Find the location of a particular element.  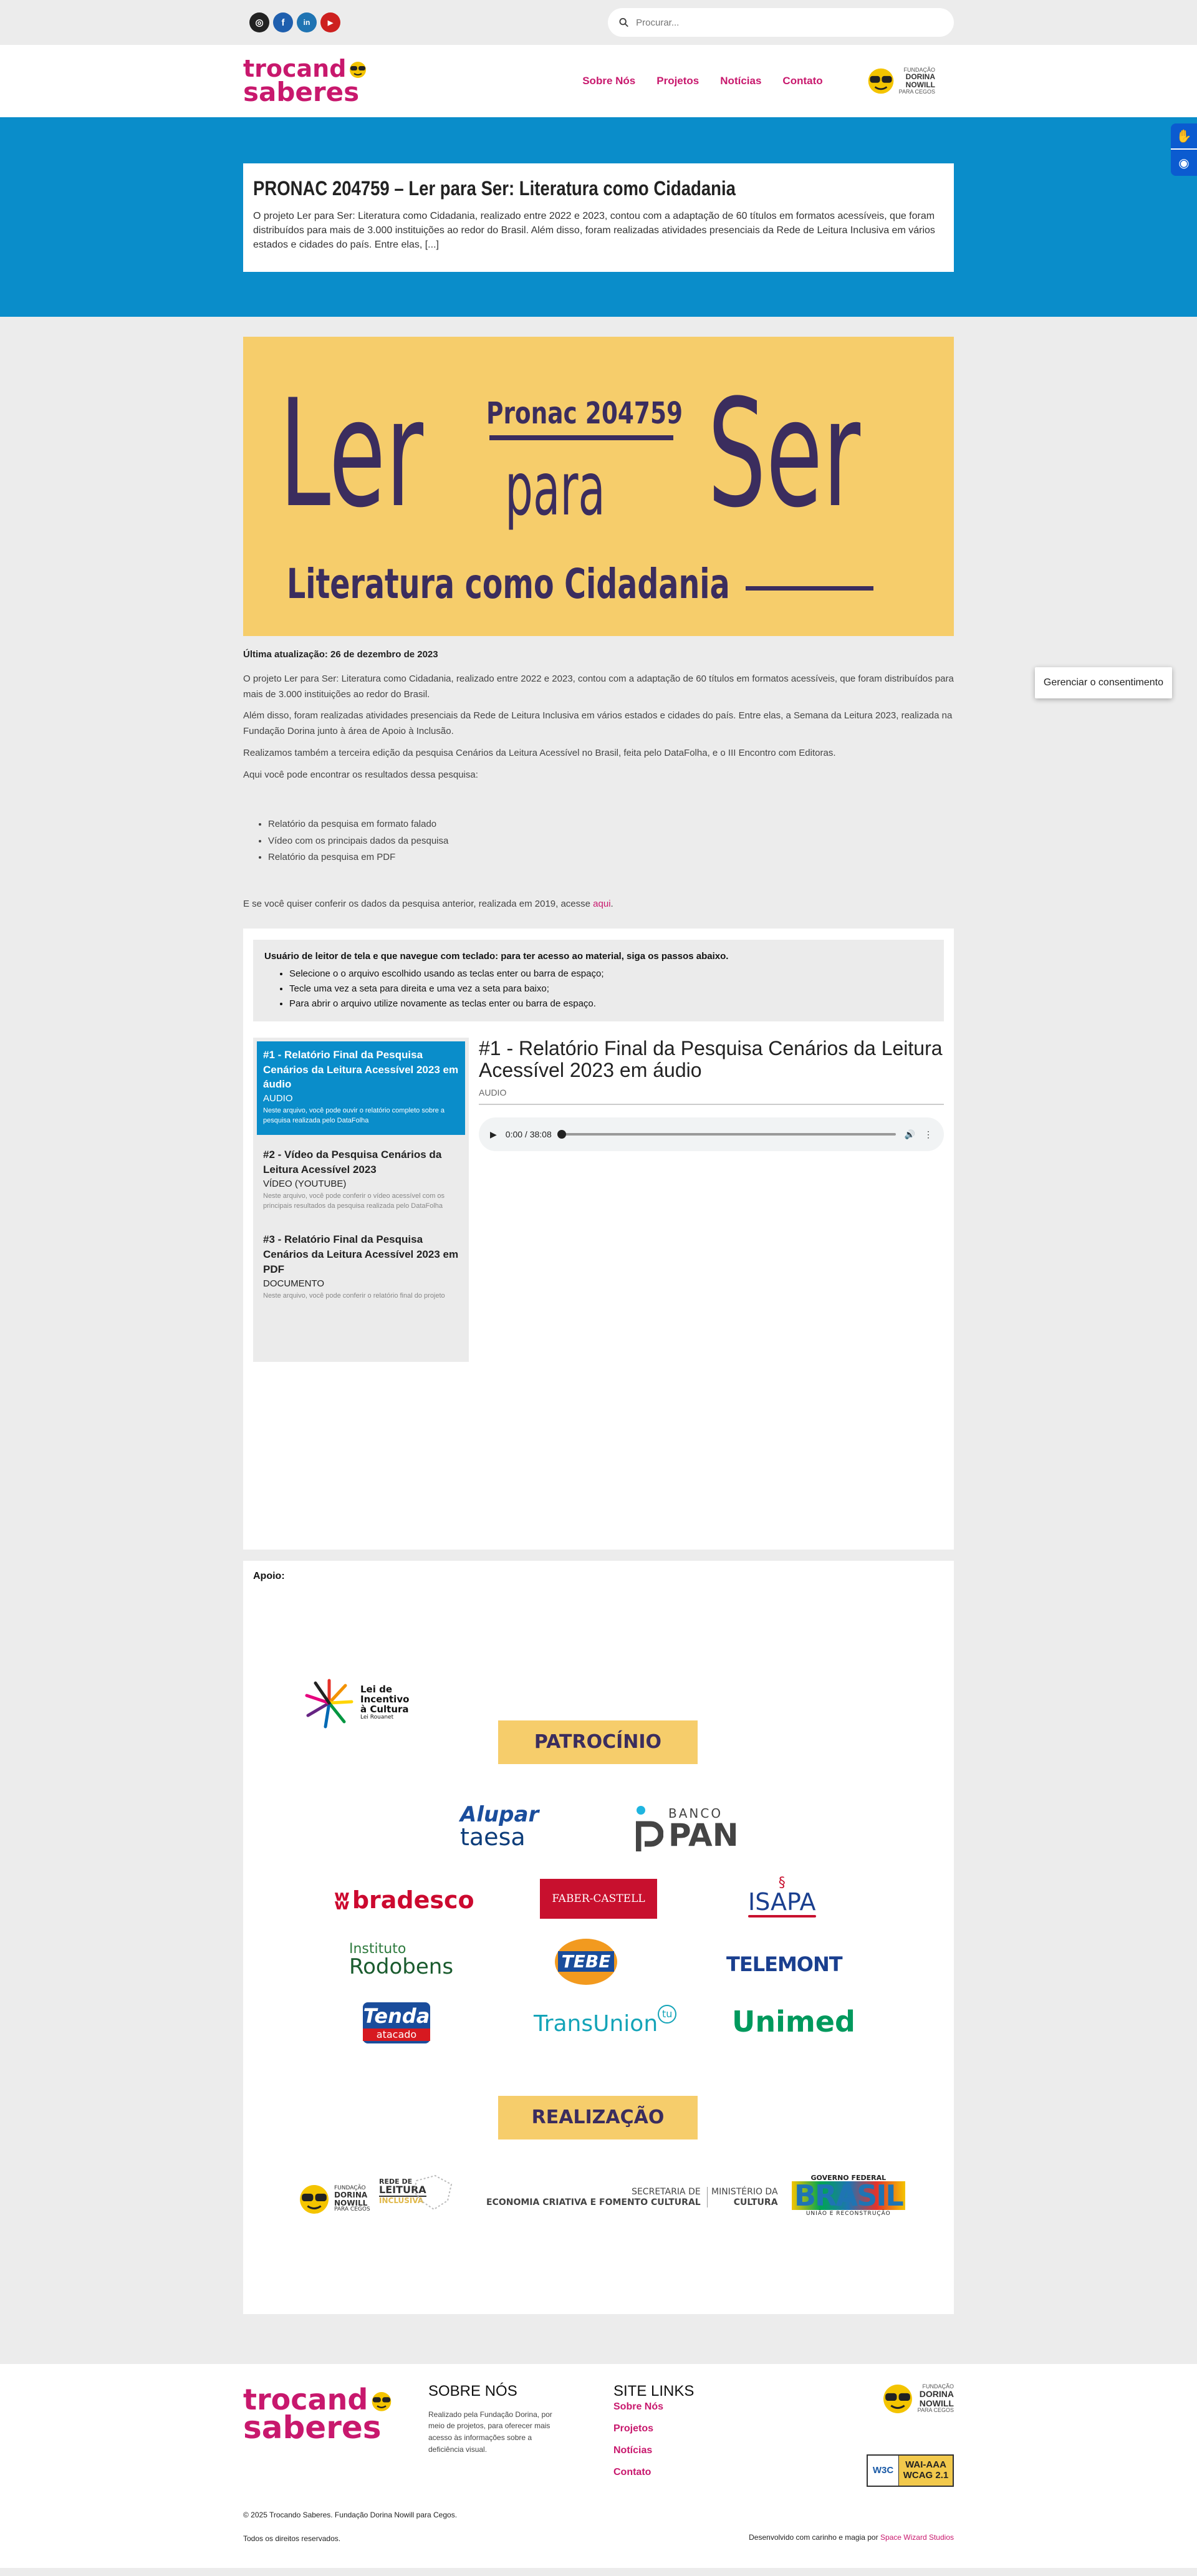

volume-icon: 🔊 is located at coordinates (910, 1134).